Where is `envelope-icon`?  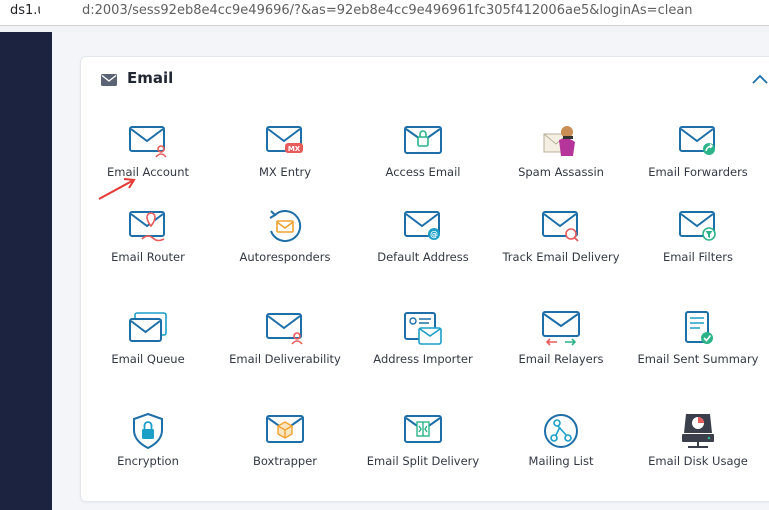
envelope-icon is located at coordinates (109, 80).